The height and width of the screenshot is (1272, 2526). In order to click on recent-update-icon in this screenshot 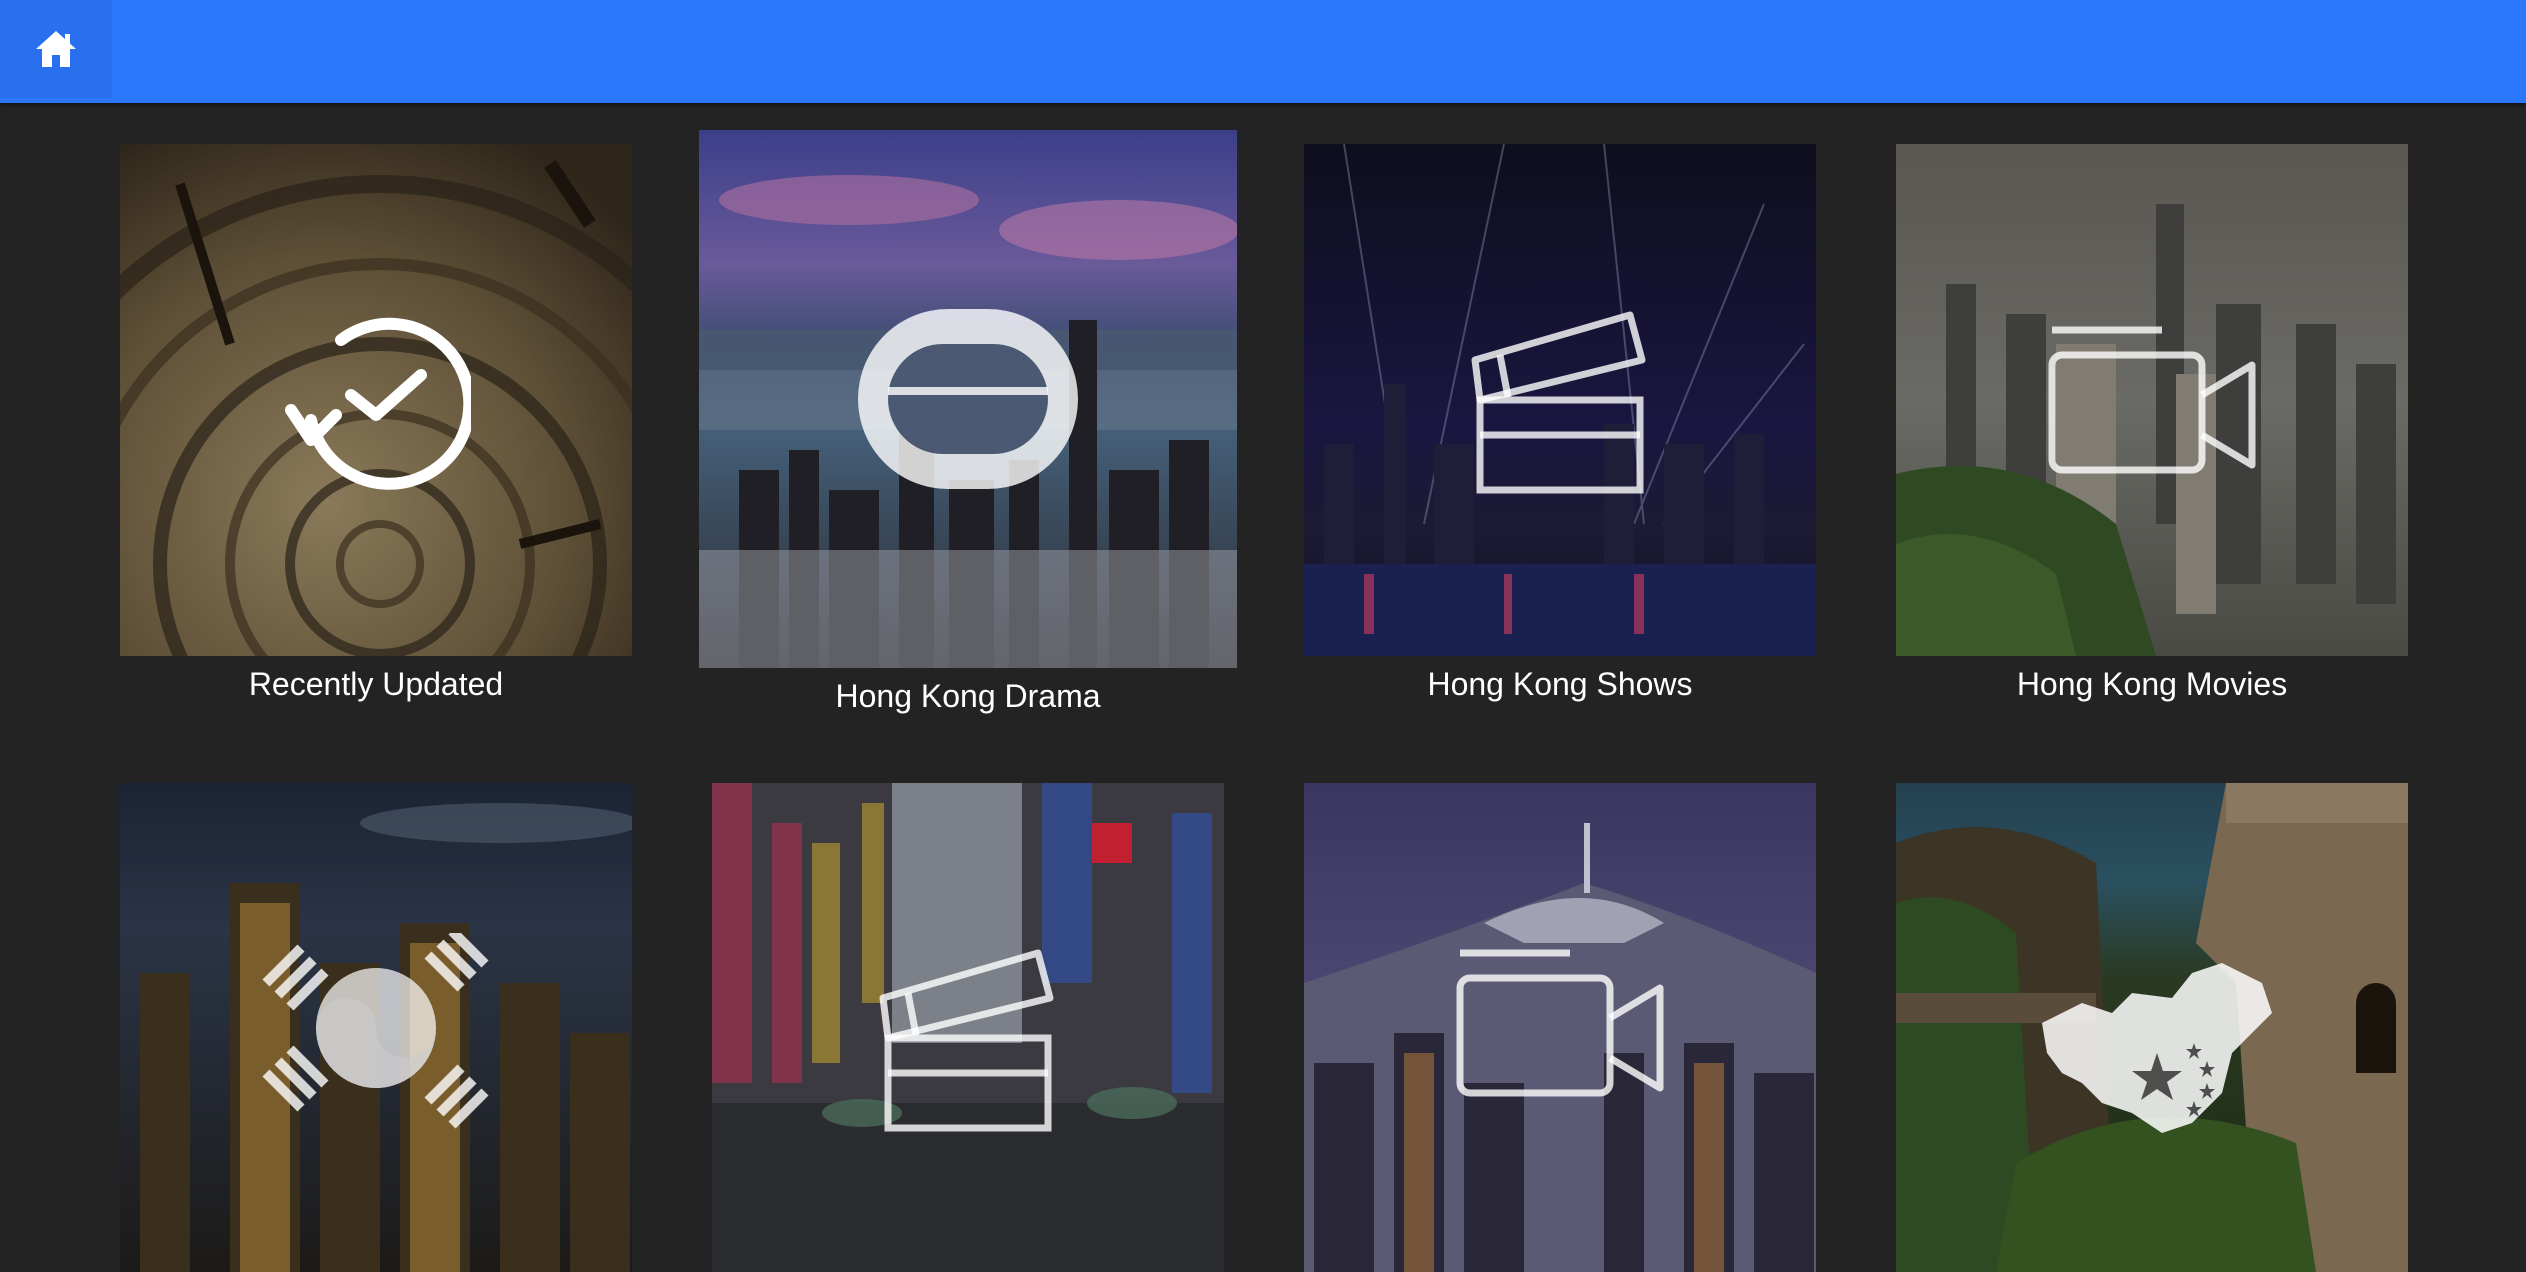, I will do `click(378, 403)`.